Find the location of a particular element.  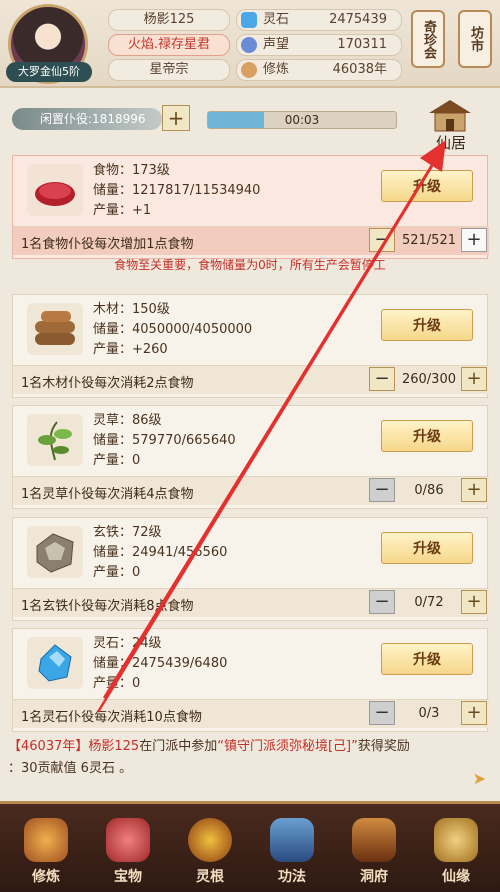

bottom-nav: 修炼 宝物 灵根 功法 洞府 仙缘 is located at coordinates (250, 846).